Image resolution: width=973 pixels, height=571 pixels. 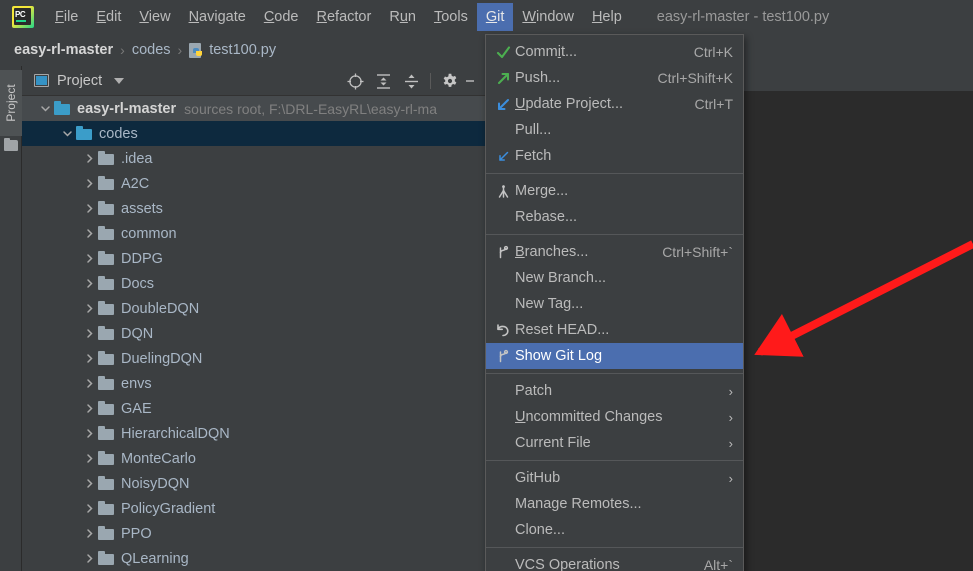 I want to click on git-menu-item-push: Push... Ctrl+Shift+K, so click(x=614, y=78).